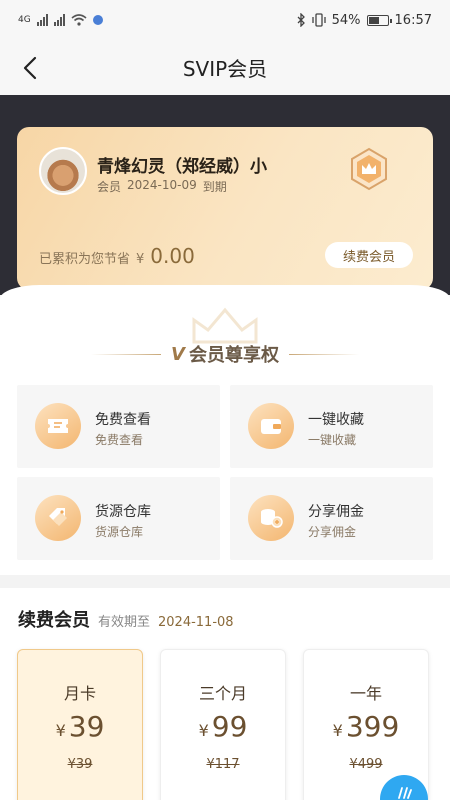  I want to click on plan-card-quarterly: 三个月 ¥99 ¥117, so click(223, 724).